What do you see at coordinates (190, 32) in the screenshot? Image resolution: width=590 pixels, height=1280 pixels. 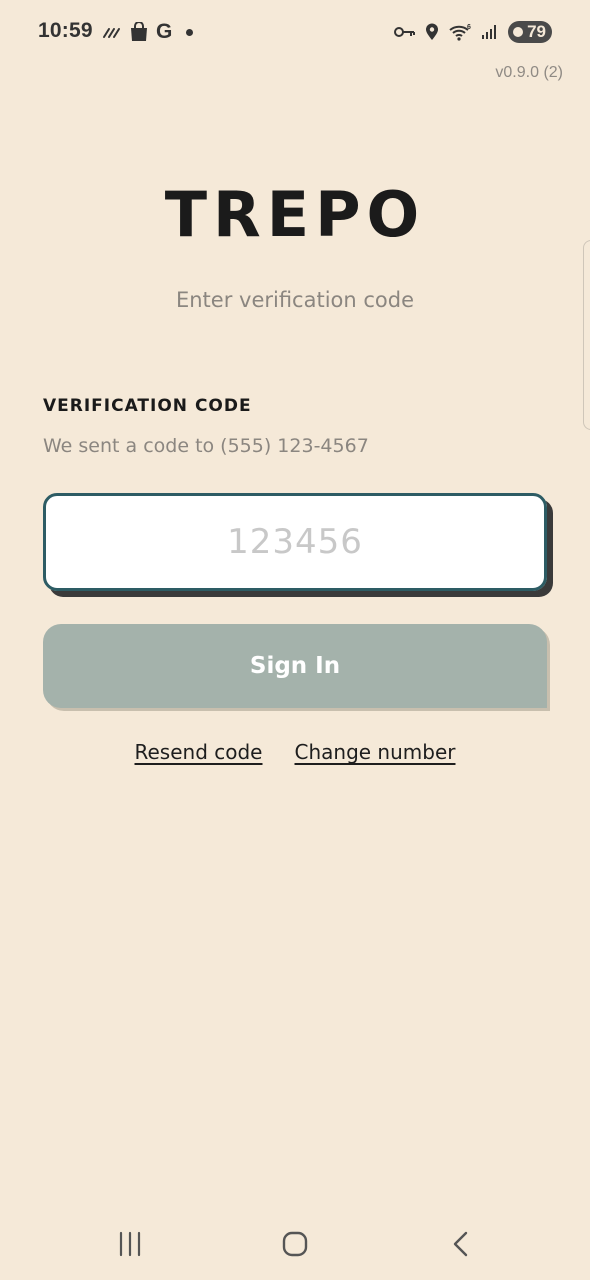 I see `notification-dot-icon` at bounding box center [190, 32].